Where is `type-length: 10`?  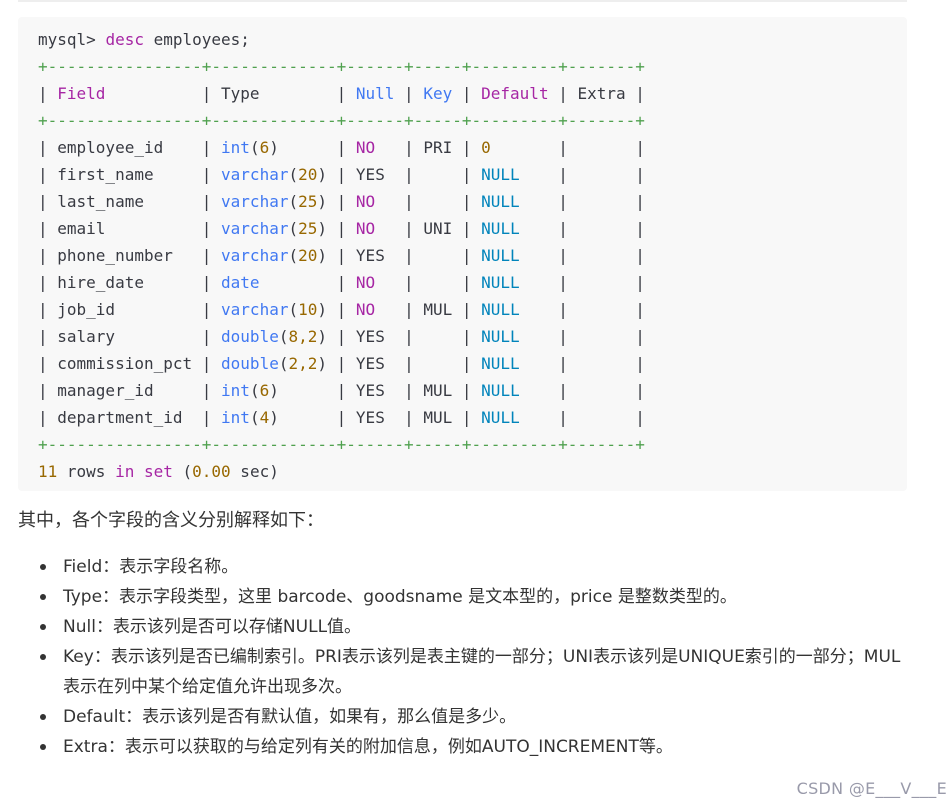 type-length: 10 is located at coordinates (308, 309).